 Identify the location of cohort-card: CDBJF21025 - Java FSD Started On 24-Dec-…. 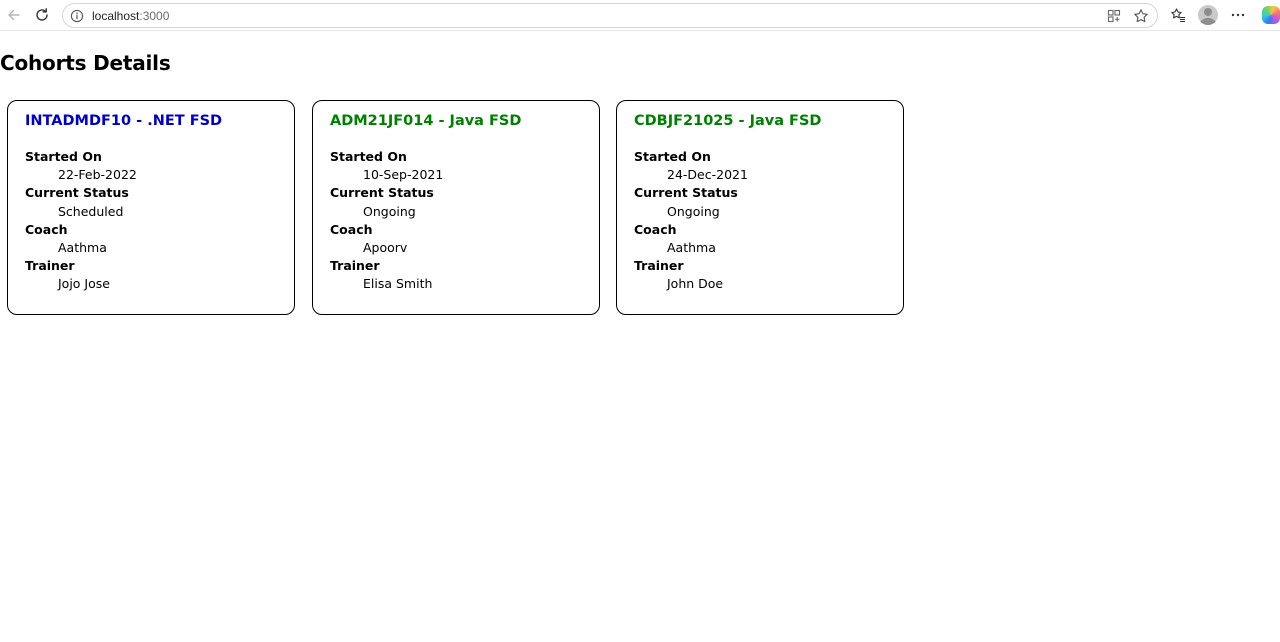
(760, 207).